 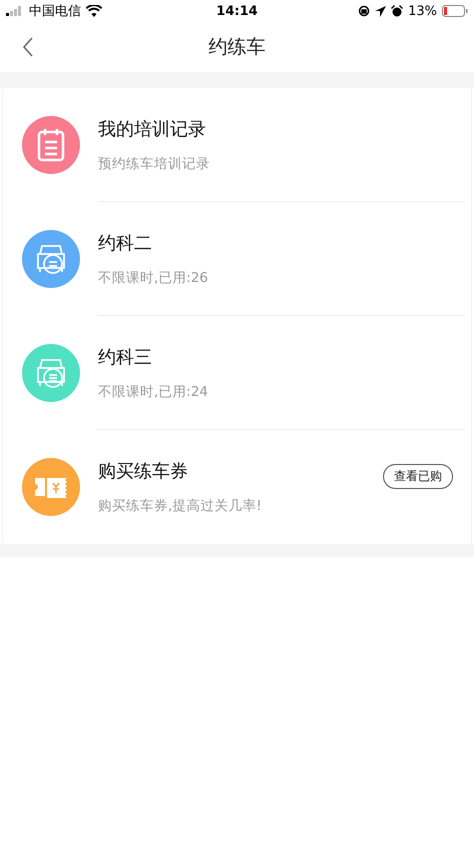 I want to click on notepad-icon, so click(x=51, y=145).